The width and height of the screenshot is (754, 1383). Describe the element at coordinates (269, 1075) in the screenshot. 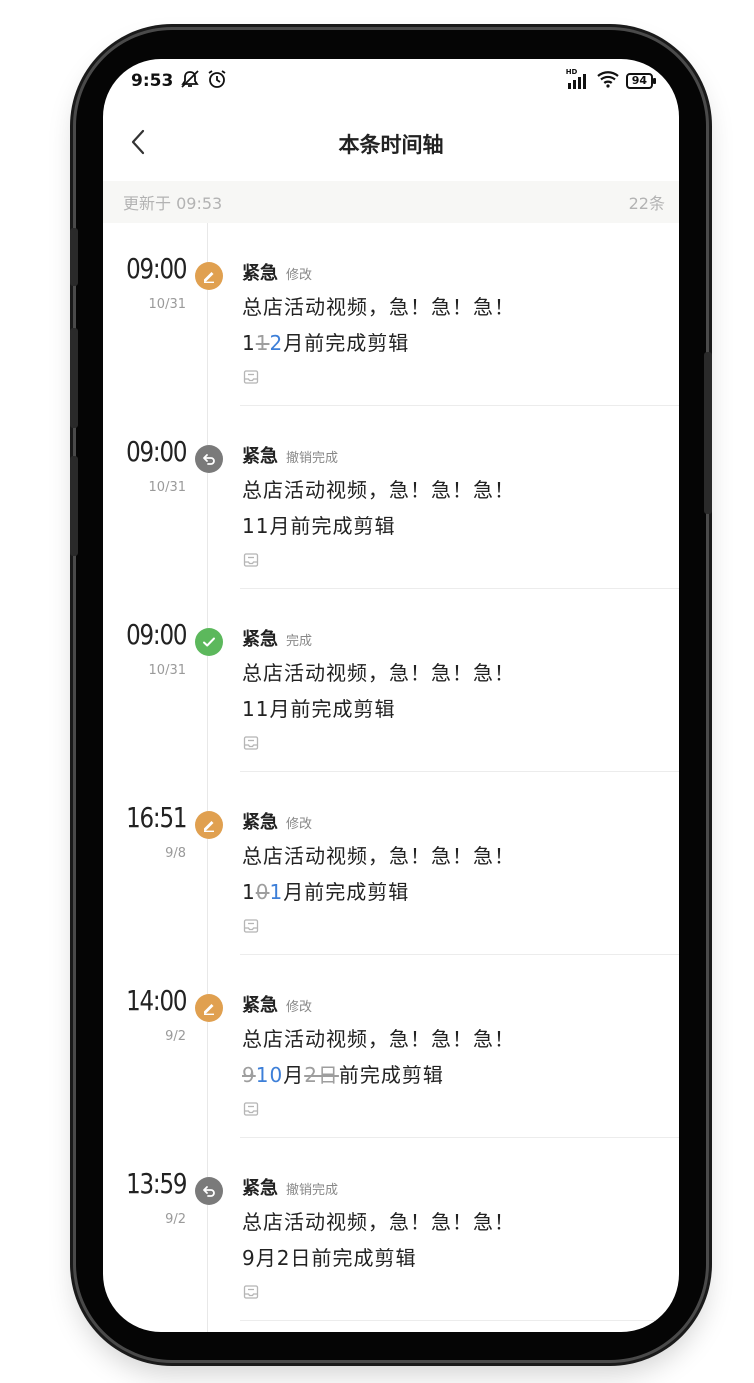

I see `inserted-text: 10` at that location.